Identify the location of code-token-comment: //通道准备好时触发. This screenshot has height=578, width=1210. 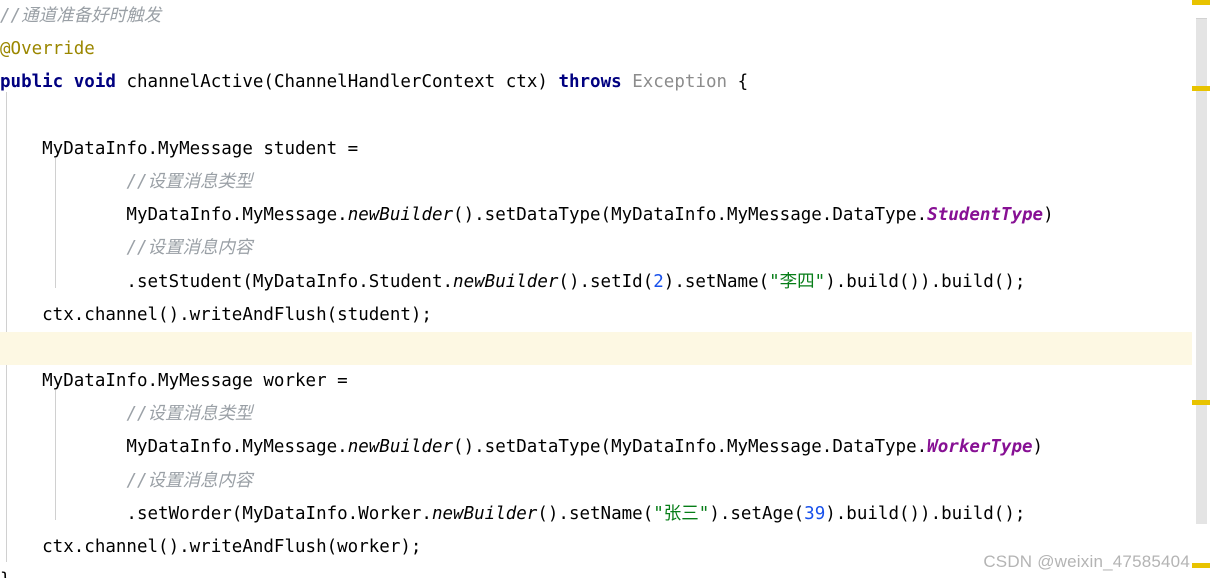
(81, 16).